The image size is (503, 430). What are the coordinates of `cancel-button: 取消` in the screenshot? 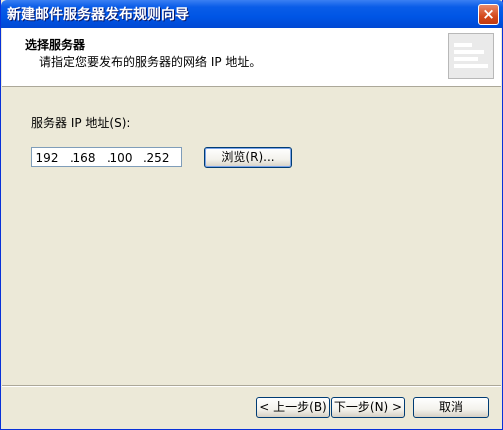 It's located at (451, 407).